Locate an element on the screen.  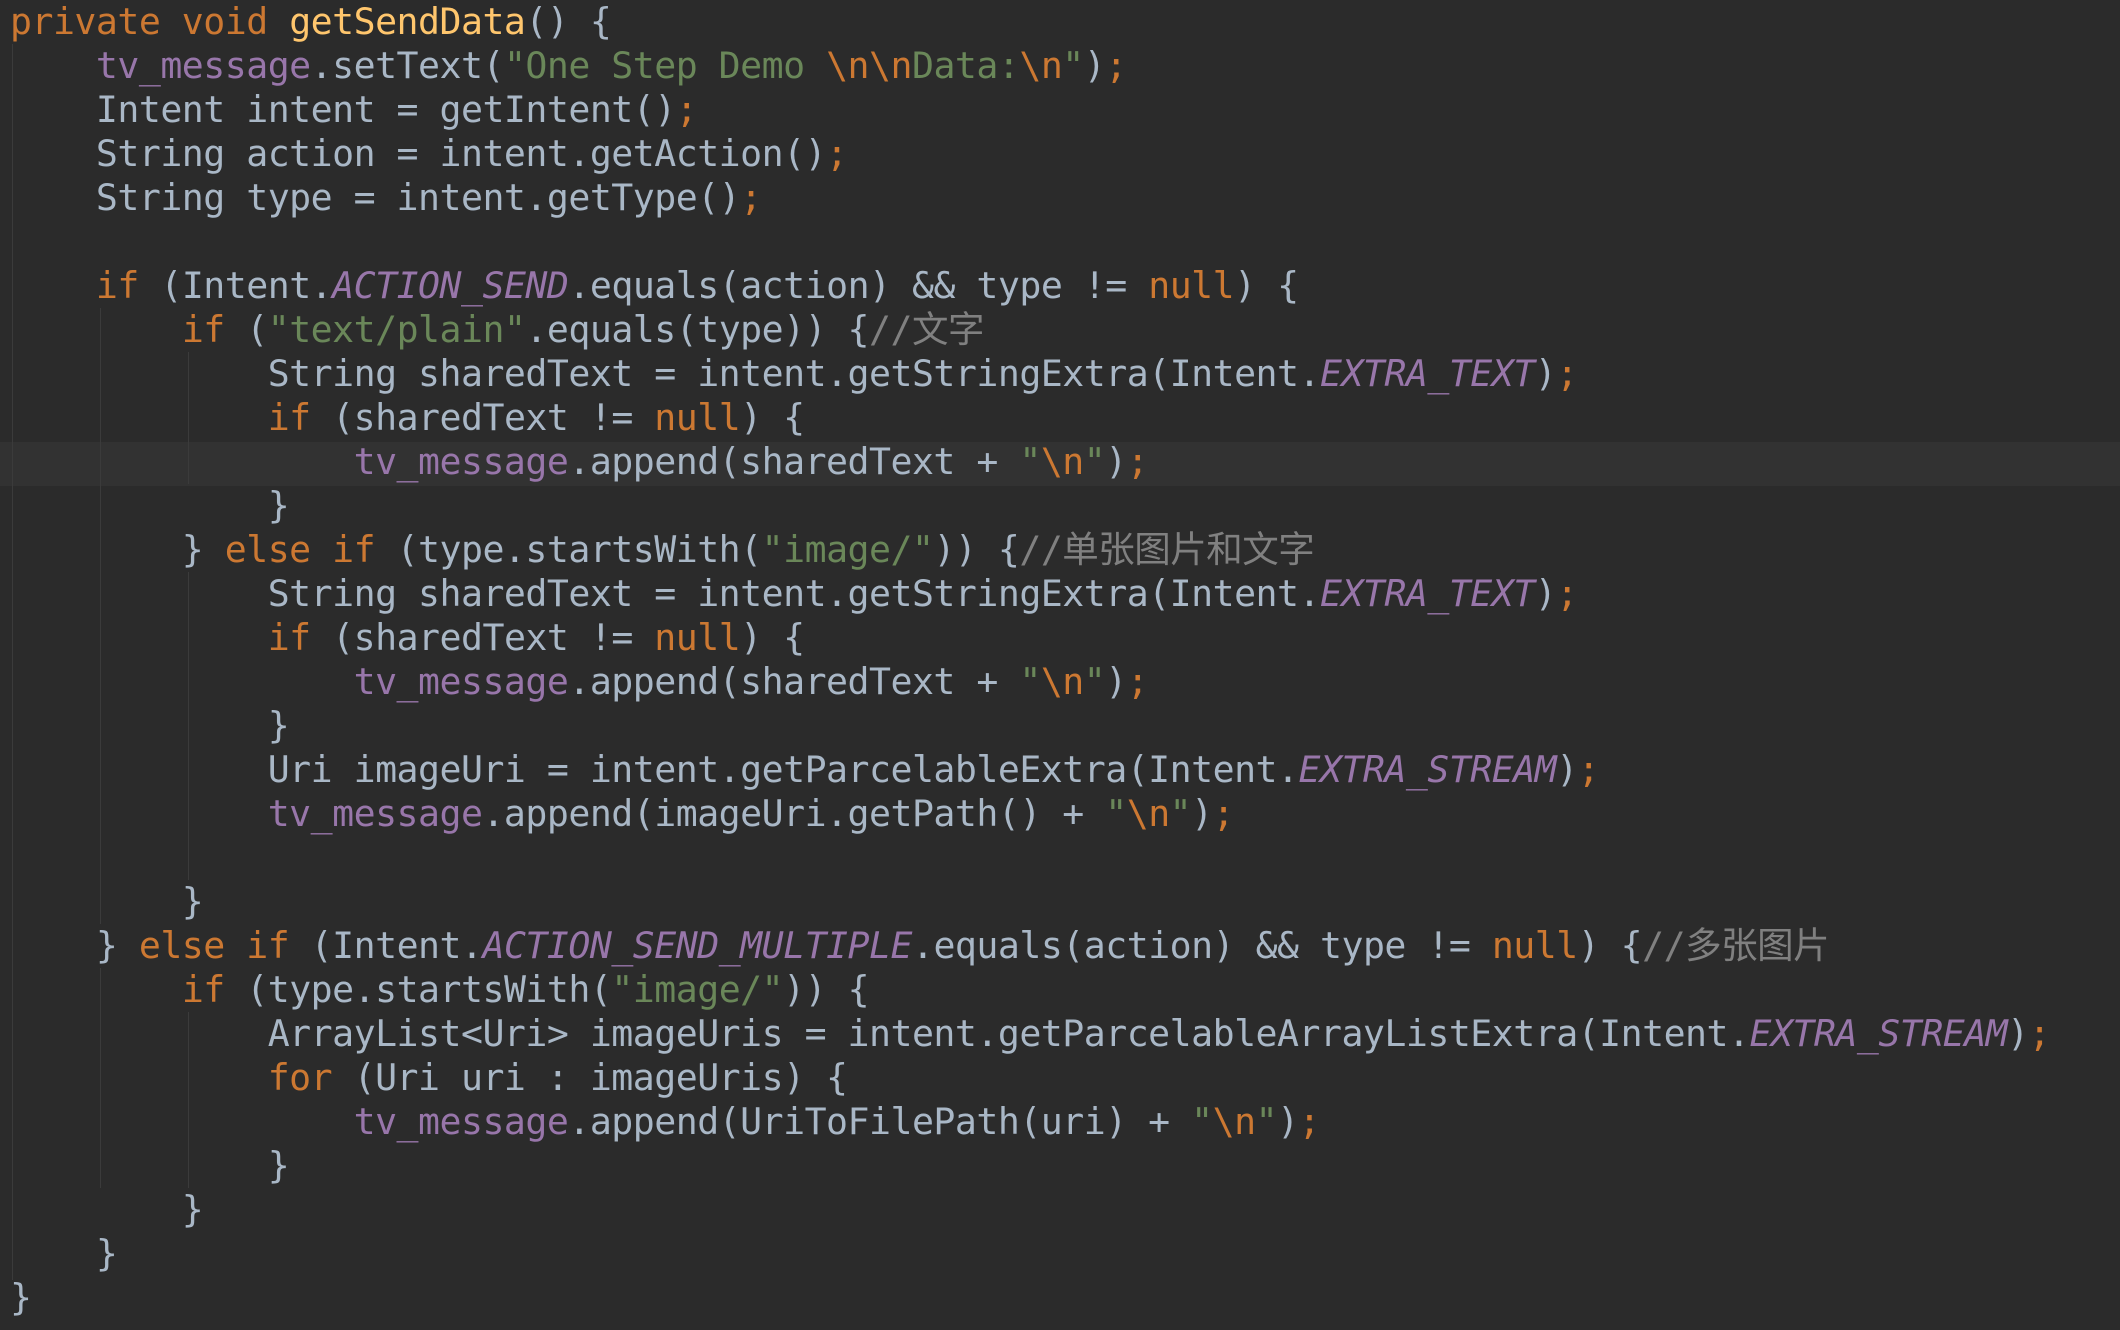
code-token: //文字 is located at coordinates (926, 329).